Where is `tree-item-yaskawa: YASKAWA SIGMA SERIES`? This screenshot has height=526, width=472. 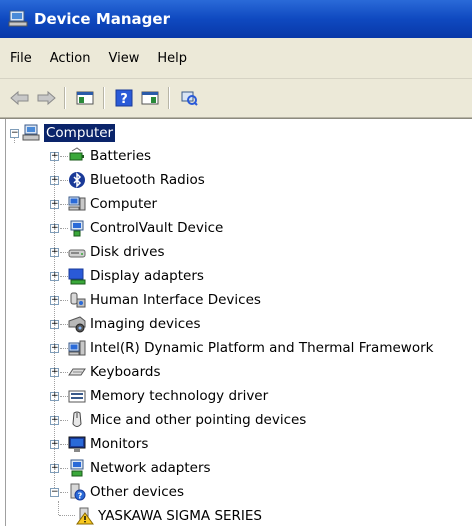
tree-item-yaskawa: YASKAWA SIGMA SERIES is located at coordinates (169, 515).